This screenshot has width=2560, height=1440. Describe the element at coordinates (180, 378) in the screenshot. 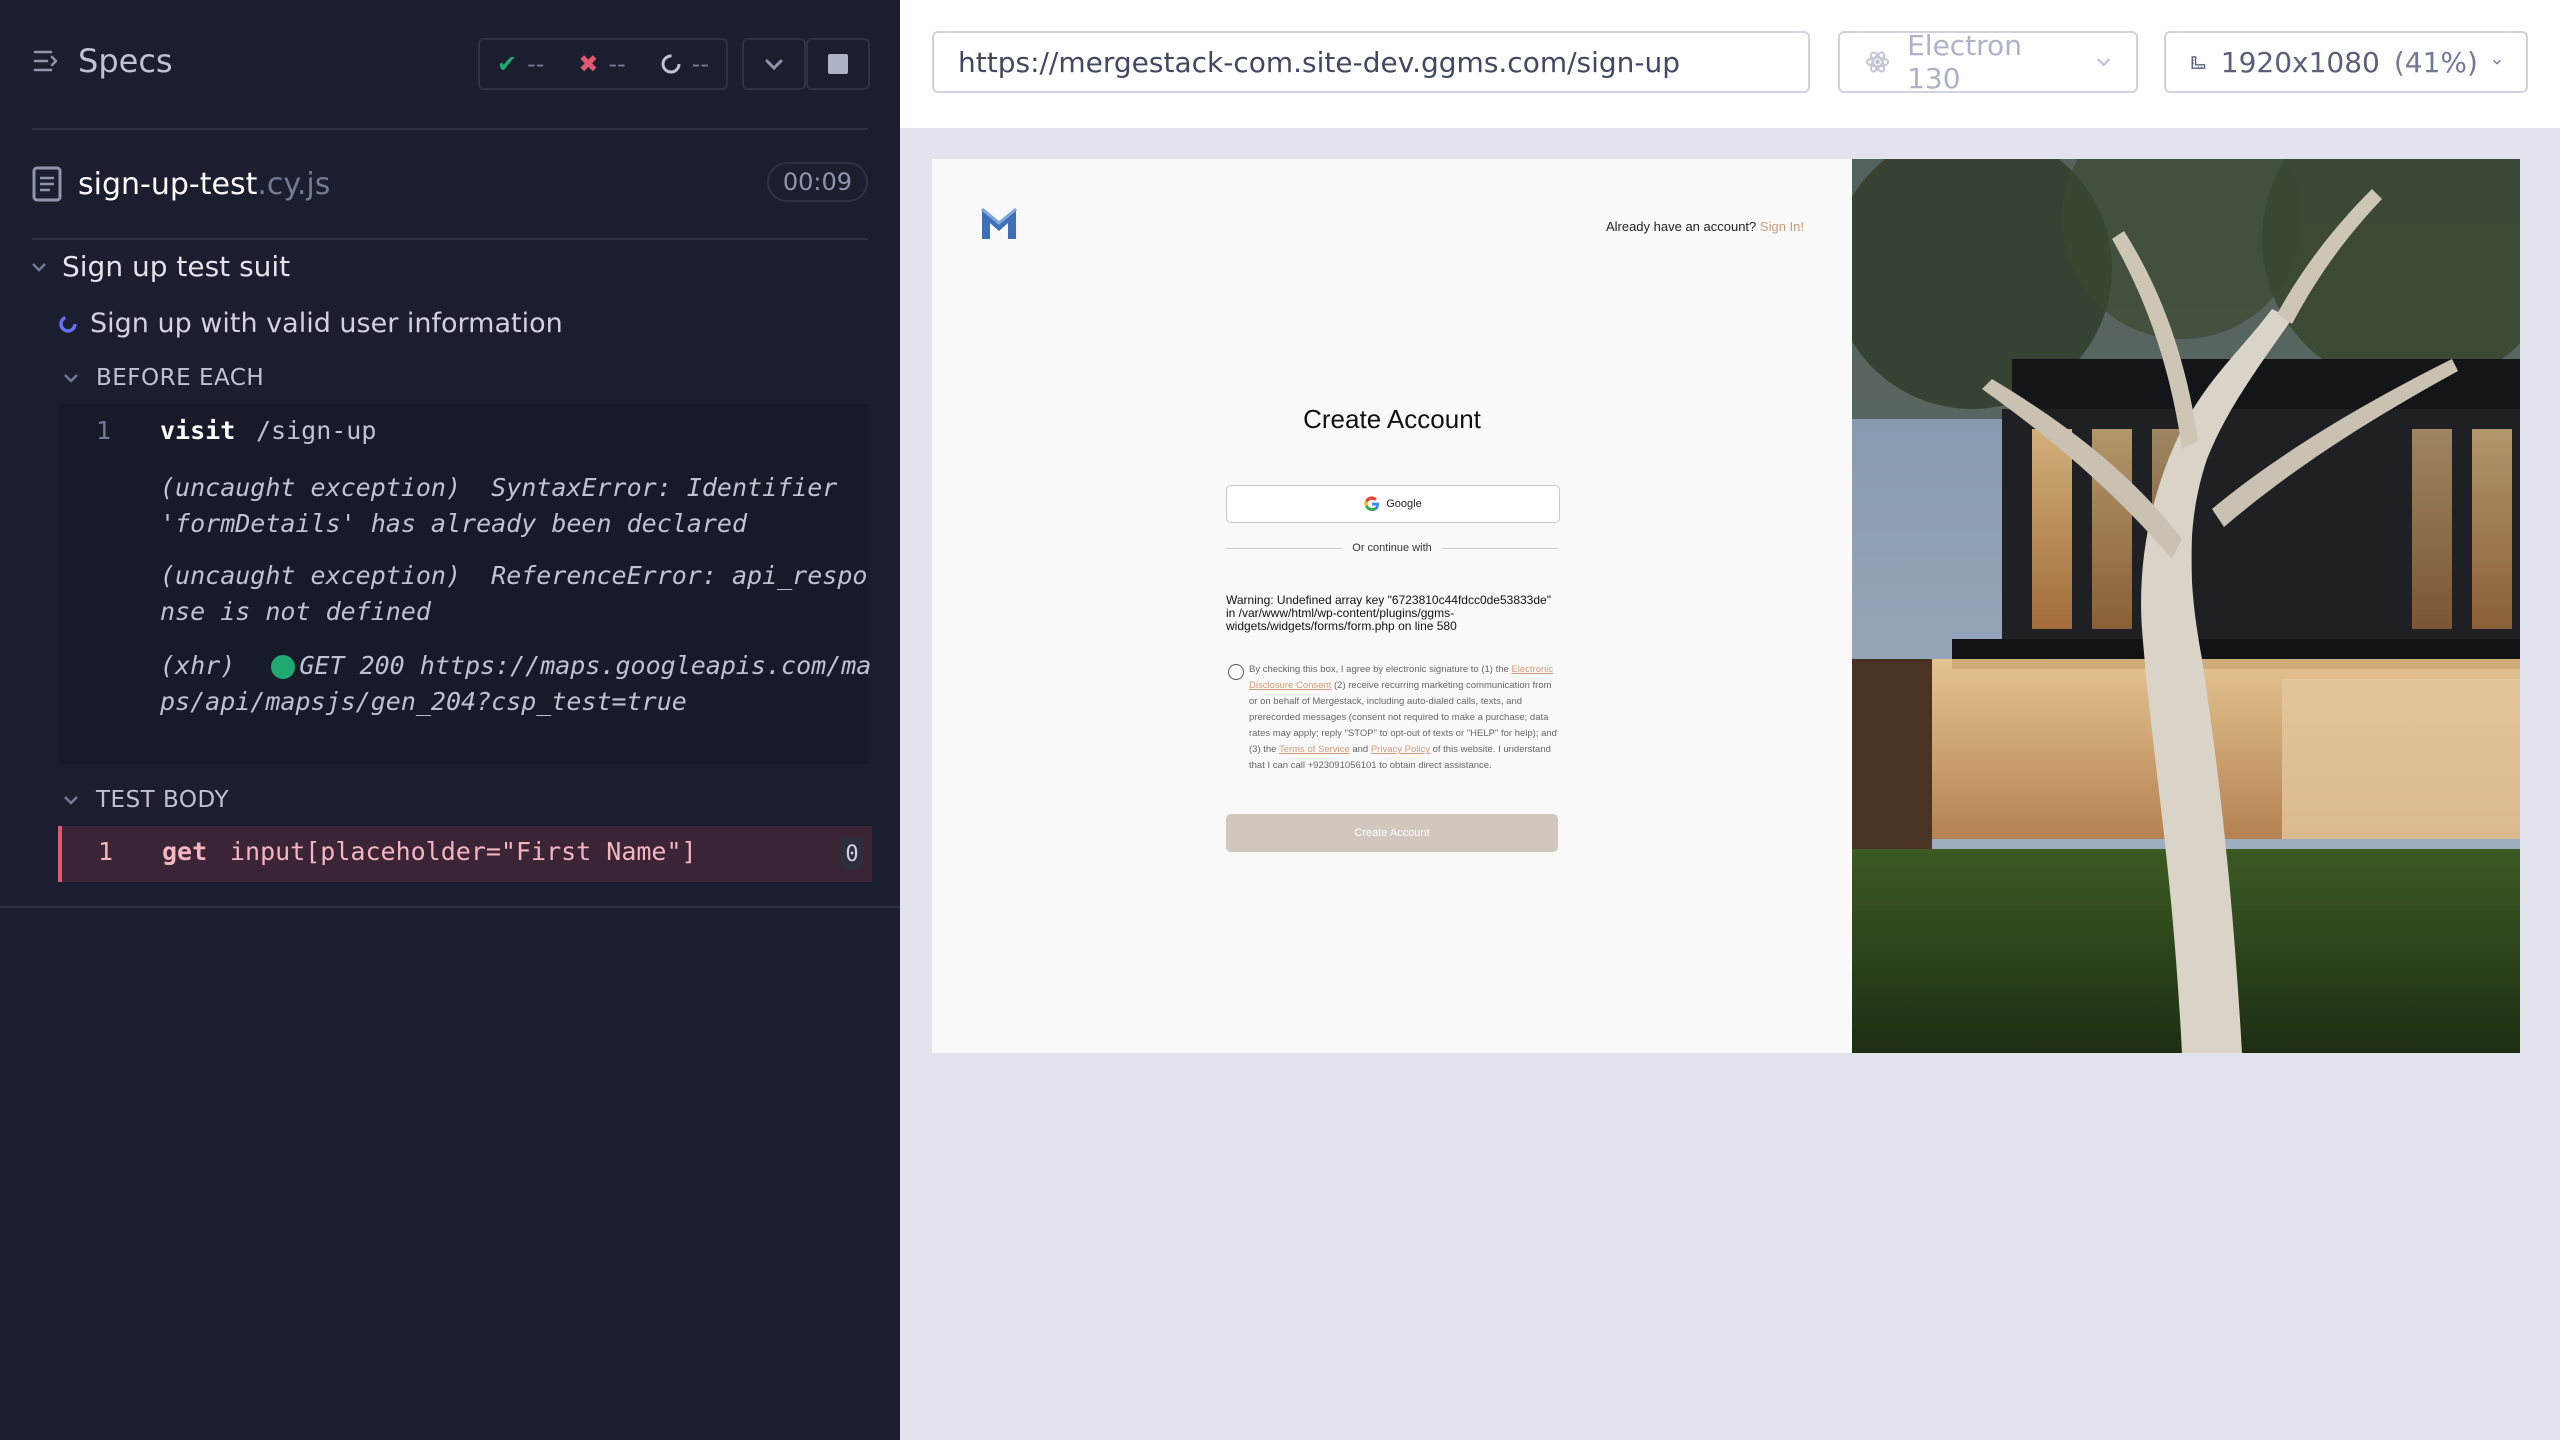

I see `hook-label: BEFORE EACH` at that location.